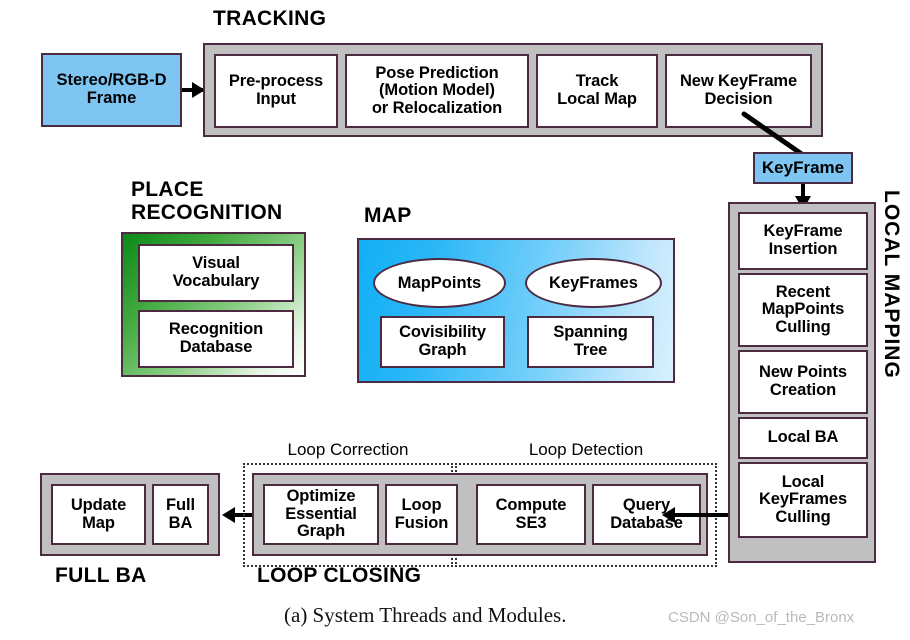 This screenshot has height=640, width=910. I want to click on full-ba-step-update-map: Update Map, so click(98, 514).